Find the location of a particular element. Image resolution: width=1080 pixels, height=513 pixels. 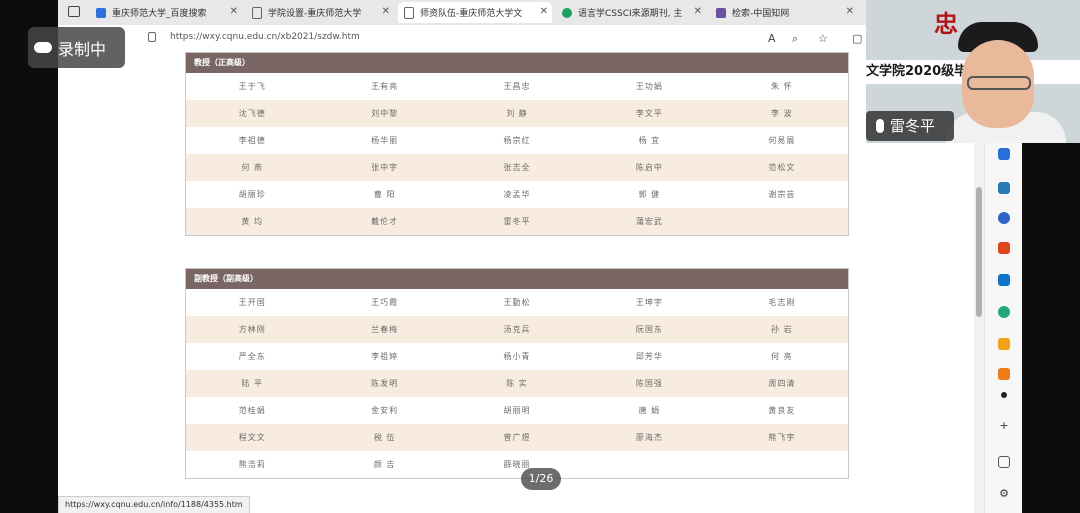

scrollbar-thumb is located at coordinates (979, 252).